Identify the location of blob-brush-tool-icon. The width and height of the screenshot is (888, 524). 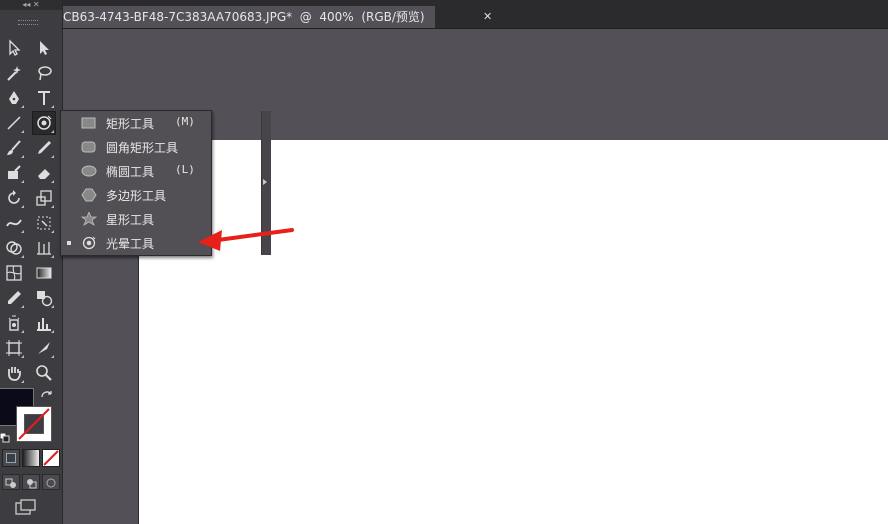
(14, 173).